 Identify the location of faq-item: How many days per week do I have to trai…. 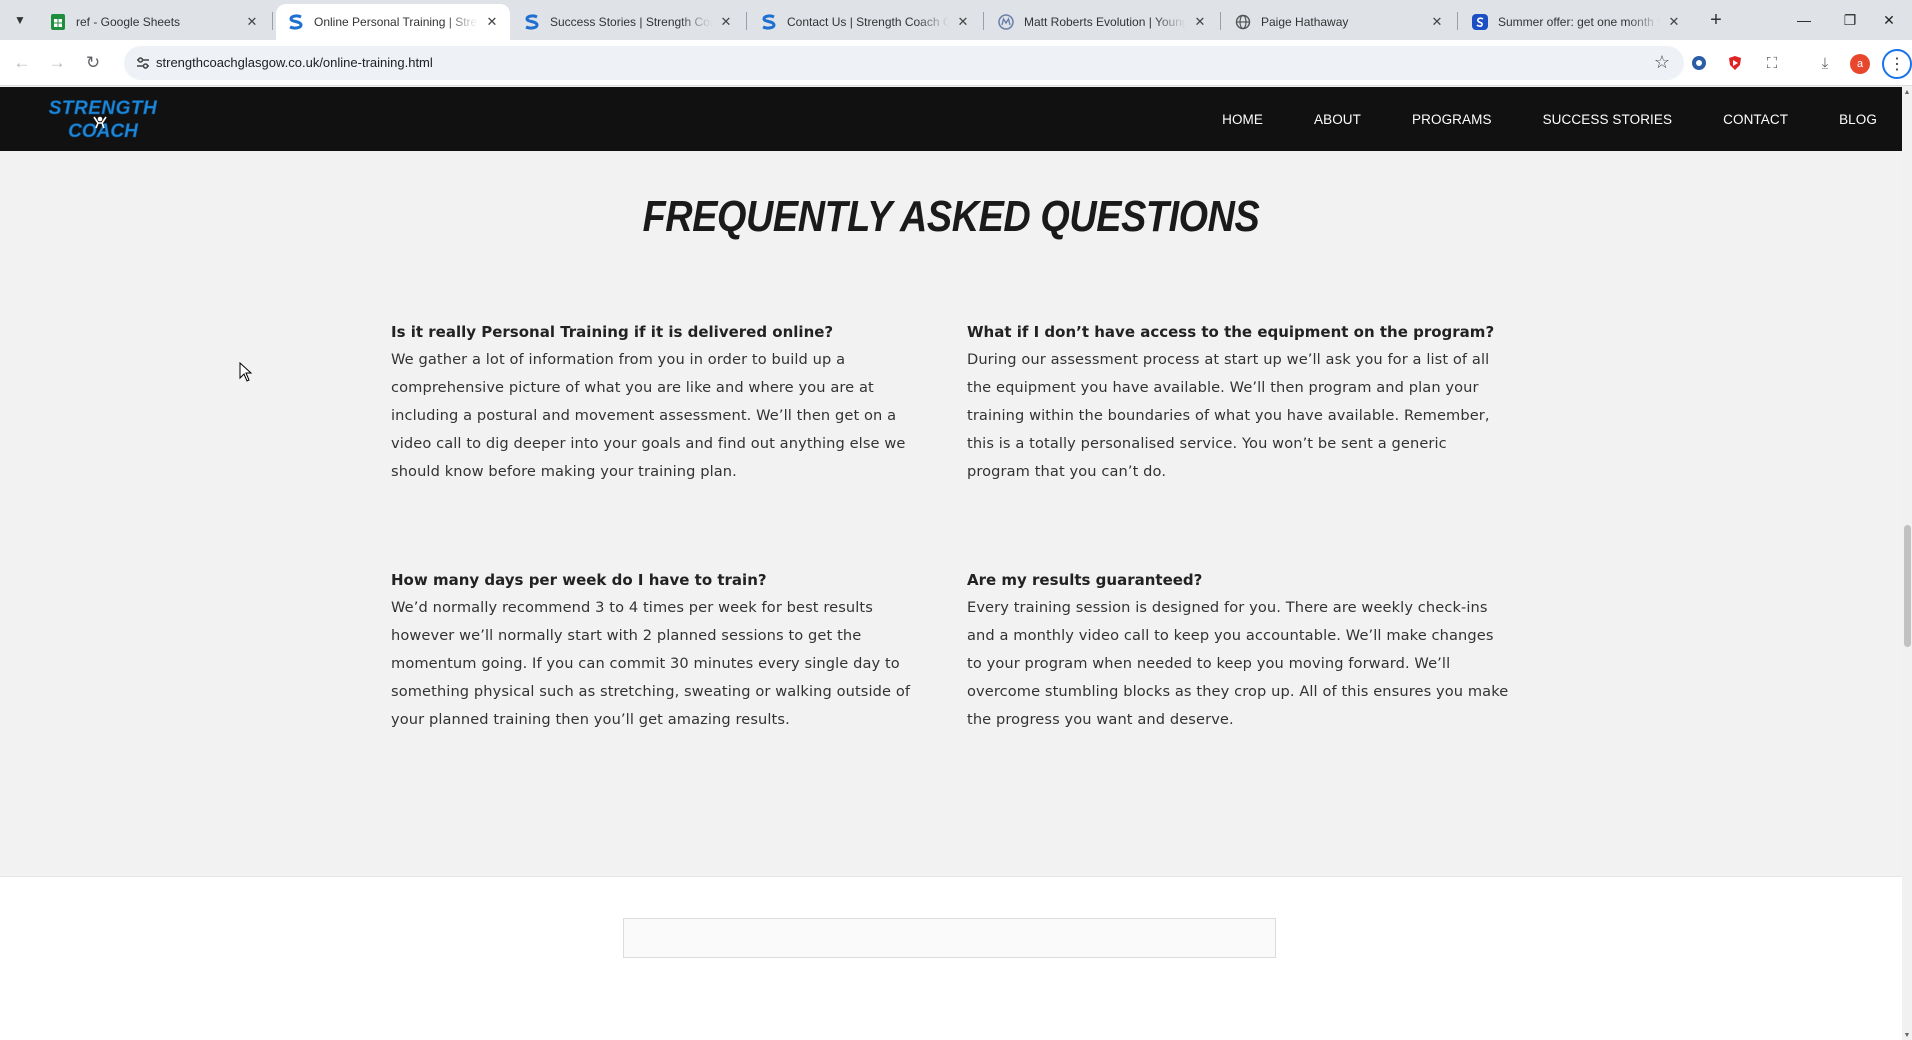
(663, 650).